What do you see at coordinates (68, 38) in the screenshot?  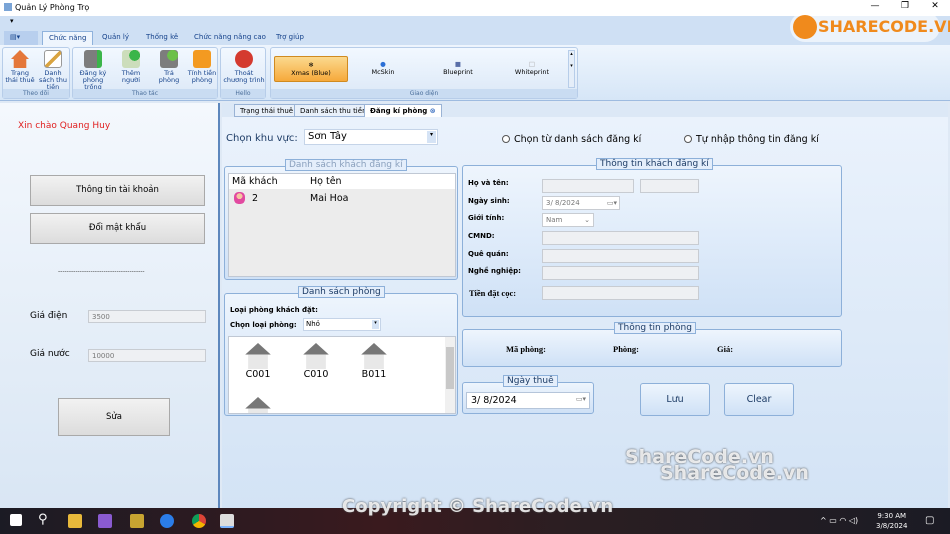 I see `tab-chuc-nang: Chức năng` at bounding box center [68, 38].